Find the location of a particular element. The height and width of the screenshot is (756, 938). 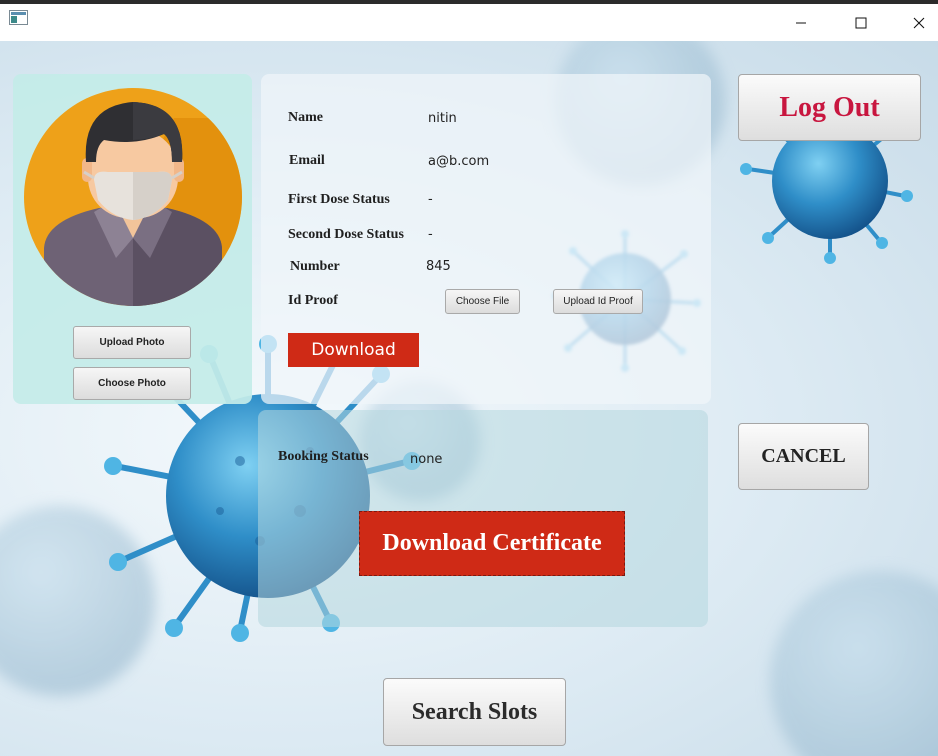

close-icon is located at coordinates (919, 22).